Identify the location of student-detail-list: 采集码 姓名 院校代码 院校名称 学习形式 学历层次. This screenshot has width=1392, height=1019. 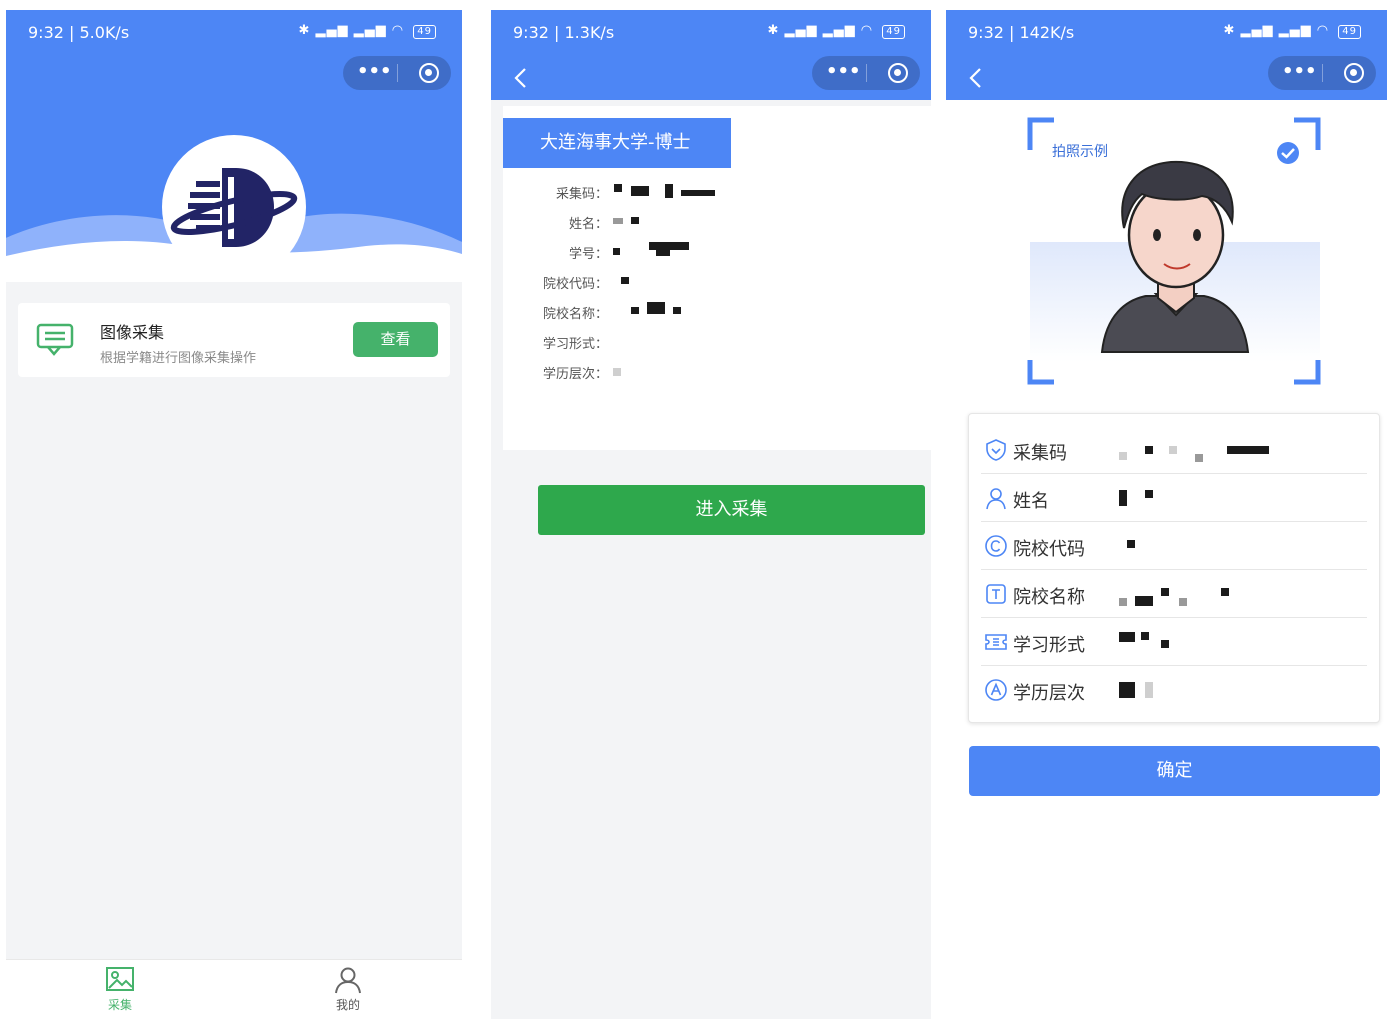
(1174, 568).